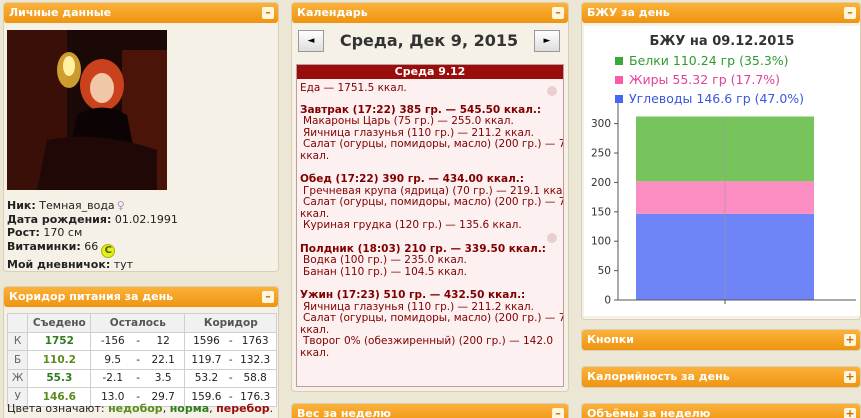  Describe the element at coordinates (206, 341) in the screenshot. I see `corridor-min: 1596` at that location.